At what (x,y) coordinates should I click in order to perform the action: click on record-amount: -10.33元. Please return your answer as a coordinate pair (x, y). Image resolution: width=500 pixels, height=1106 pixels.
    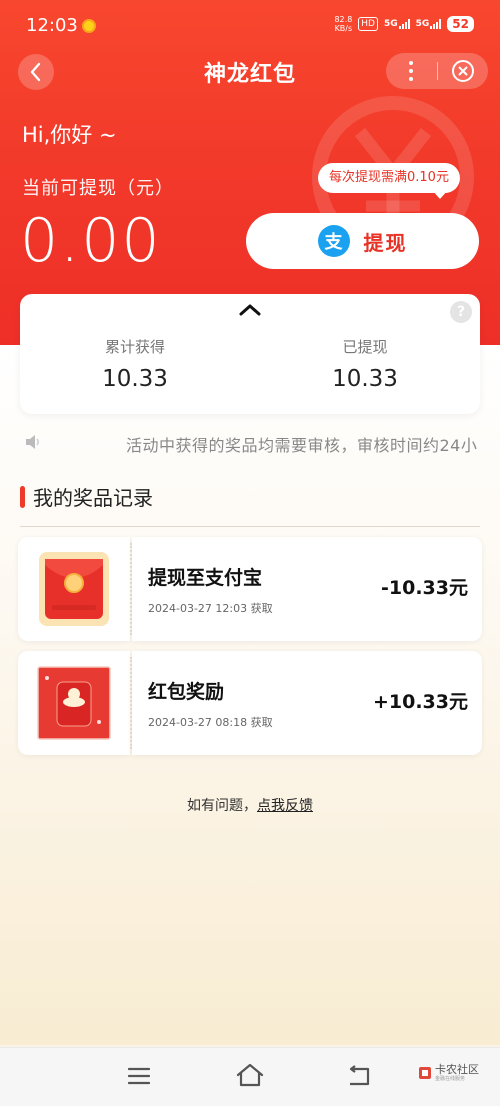
    Looking at the image, I should click on (424, 588).